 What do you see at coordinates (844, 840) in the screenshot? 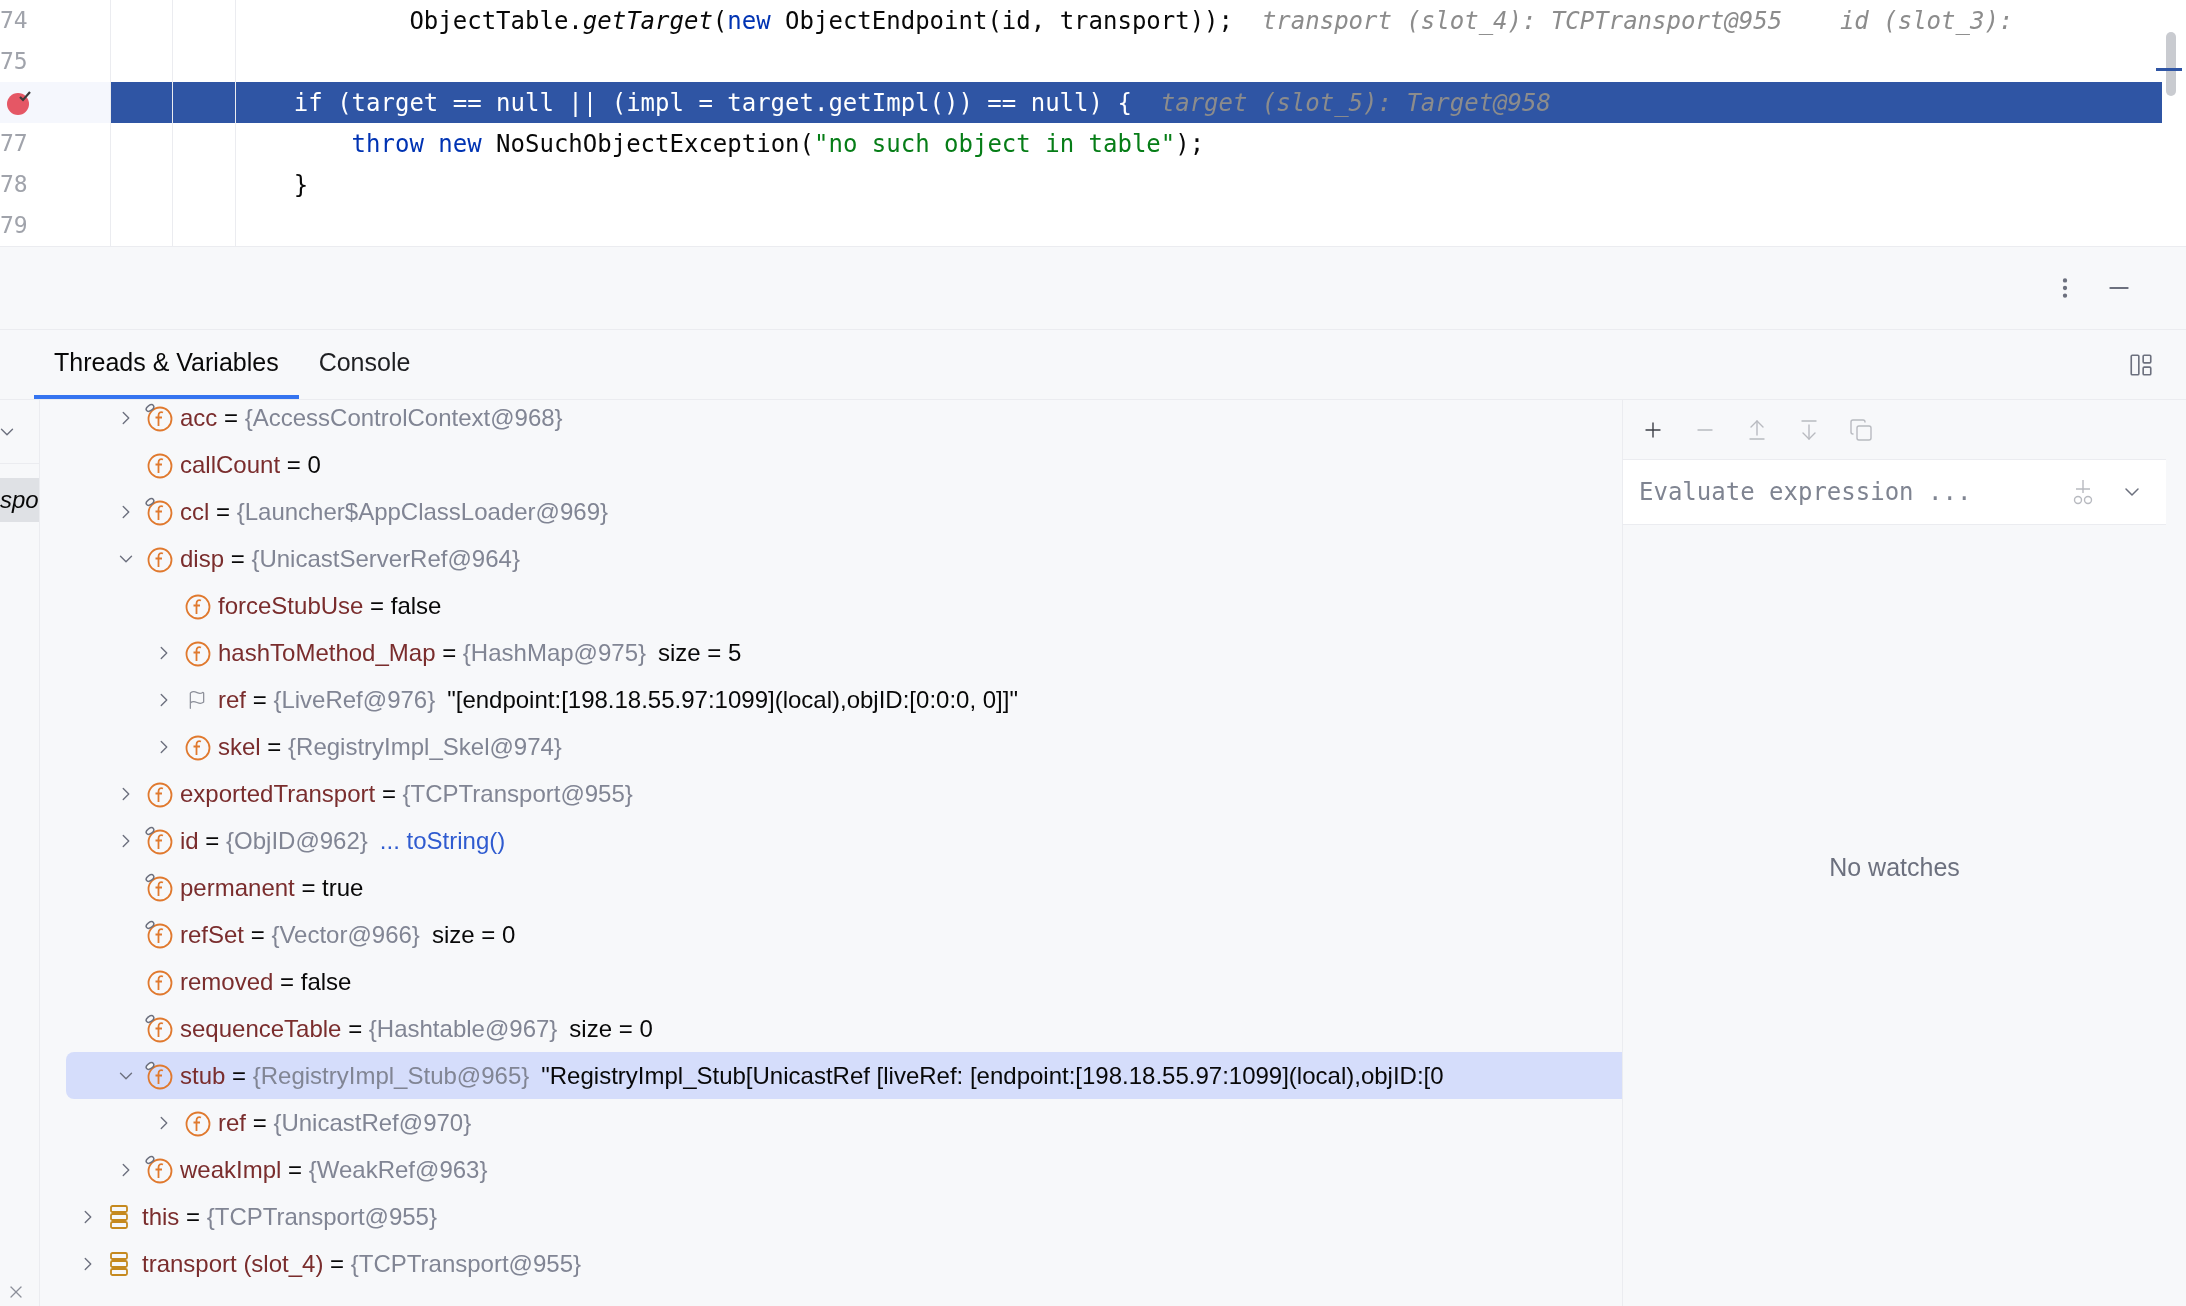
I see `variable-row: id = {ObjID@962} ... toString()` at bounding box center [844, 840].